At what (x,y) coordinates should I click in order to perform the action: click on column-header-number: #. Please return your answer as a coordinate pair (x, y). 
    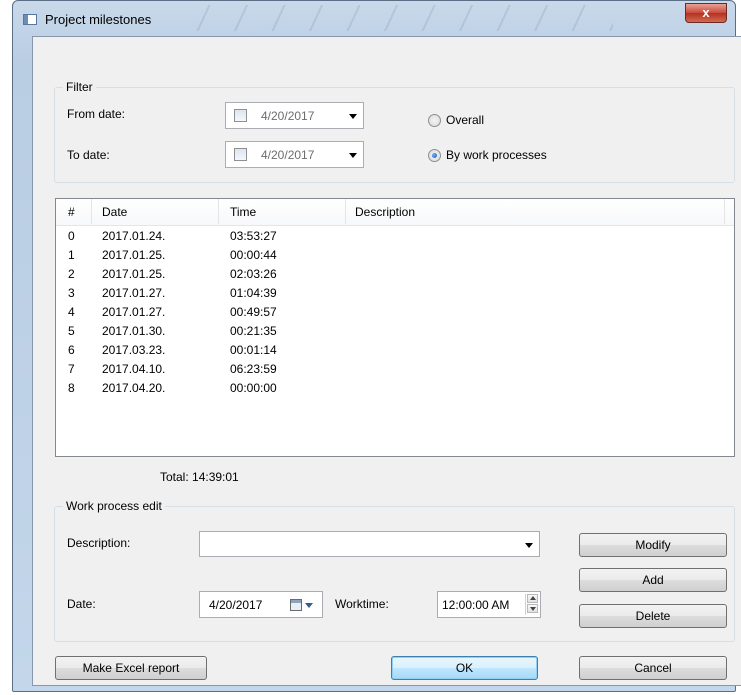
    Looking at the image, I should click on (71, 212).